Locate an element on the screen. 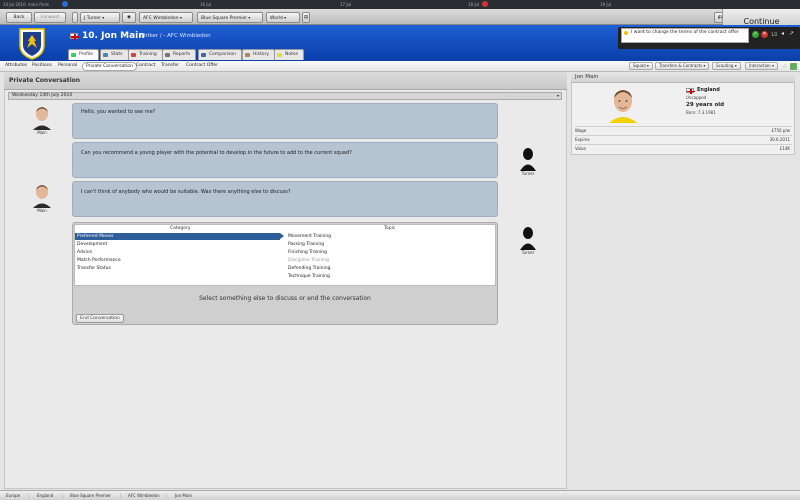 Image resolution: width=800 pixels, height=500 pixels. player-name: 10. Jon Main is located at coordinates (113, 36).